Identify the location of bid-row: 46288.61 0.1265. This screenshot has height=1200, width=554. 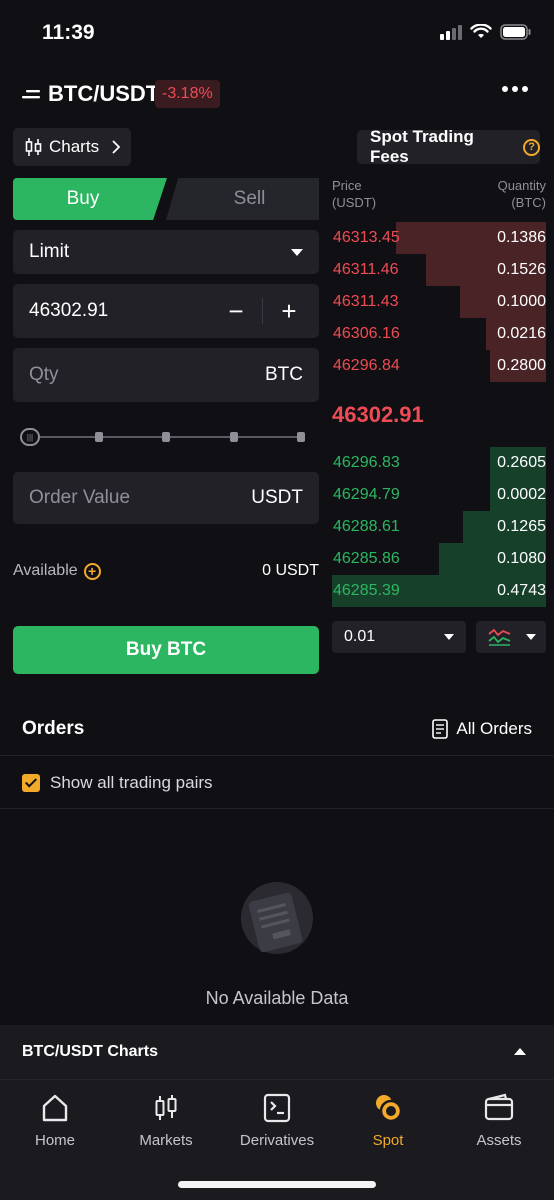
(439, 527).